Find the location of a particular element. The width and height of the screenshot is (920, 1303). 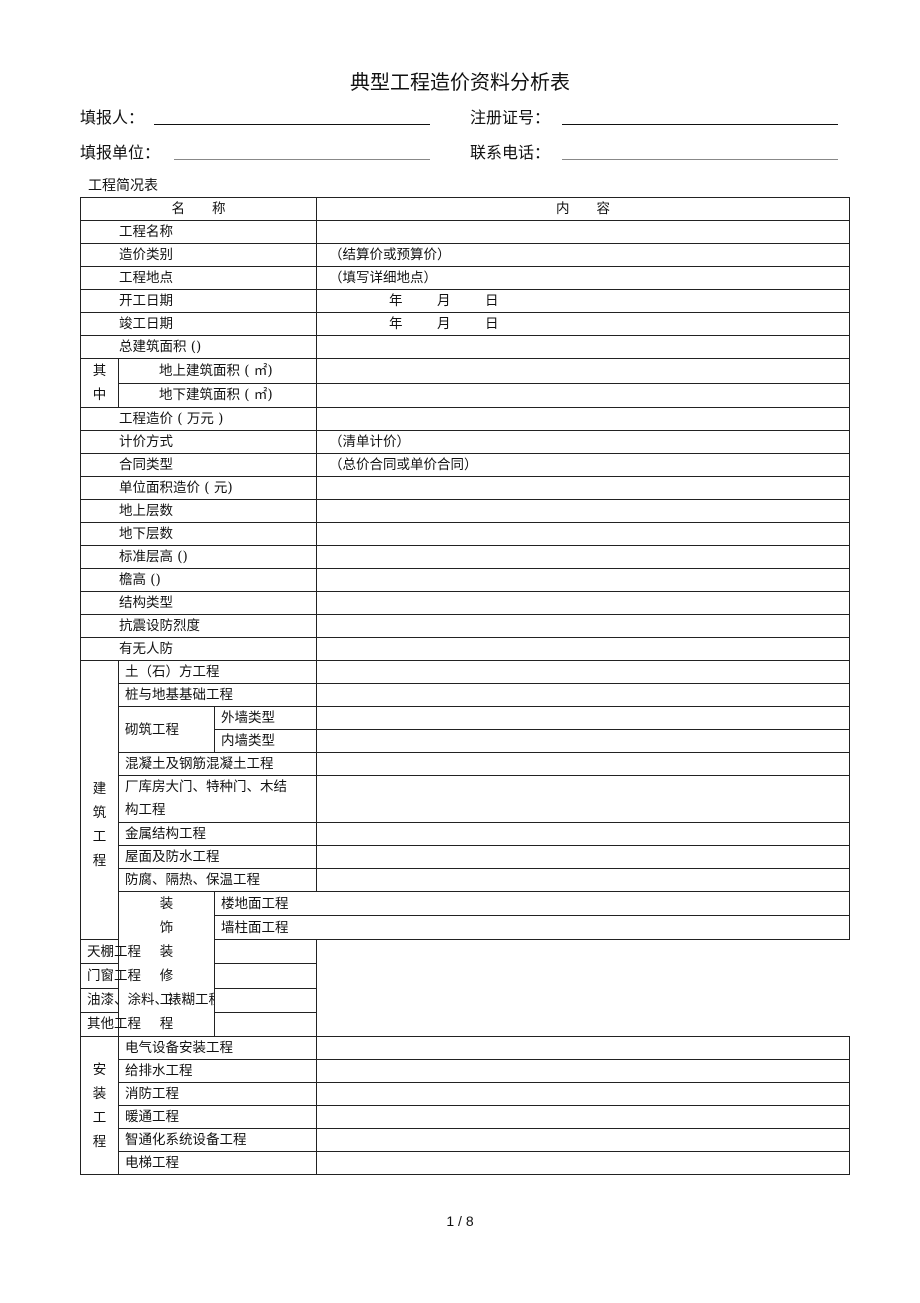

table-row: 有无人防 is located at coordinates (465, 649).